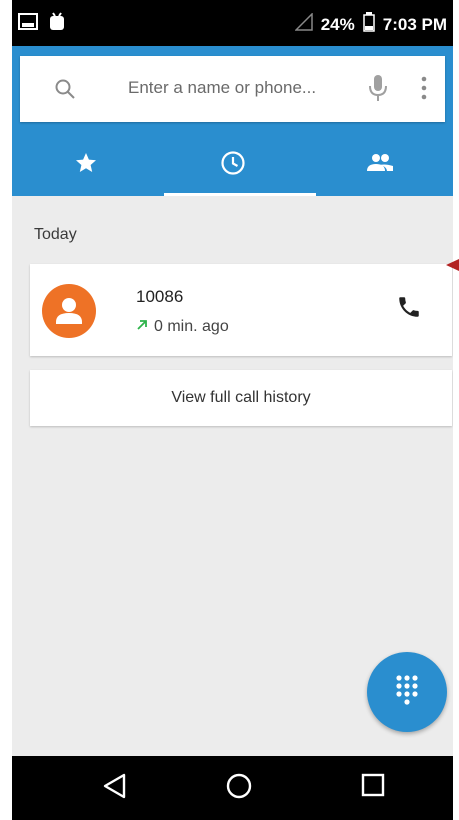 This screenshot has height=820, width=459. I want to click on people-icon, so click(380, 165).